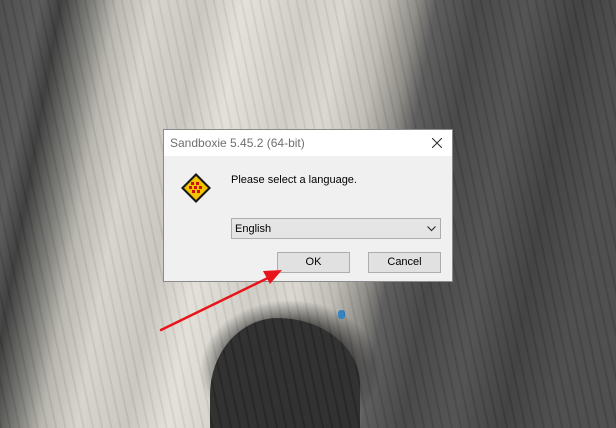 The height and width of the screenshot is (428, 616). I want to click on annotation-arrow, so click(220, 301).